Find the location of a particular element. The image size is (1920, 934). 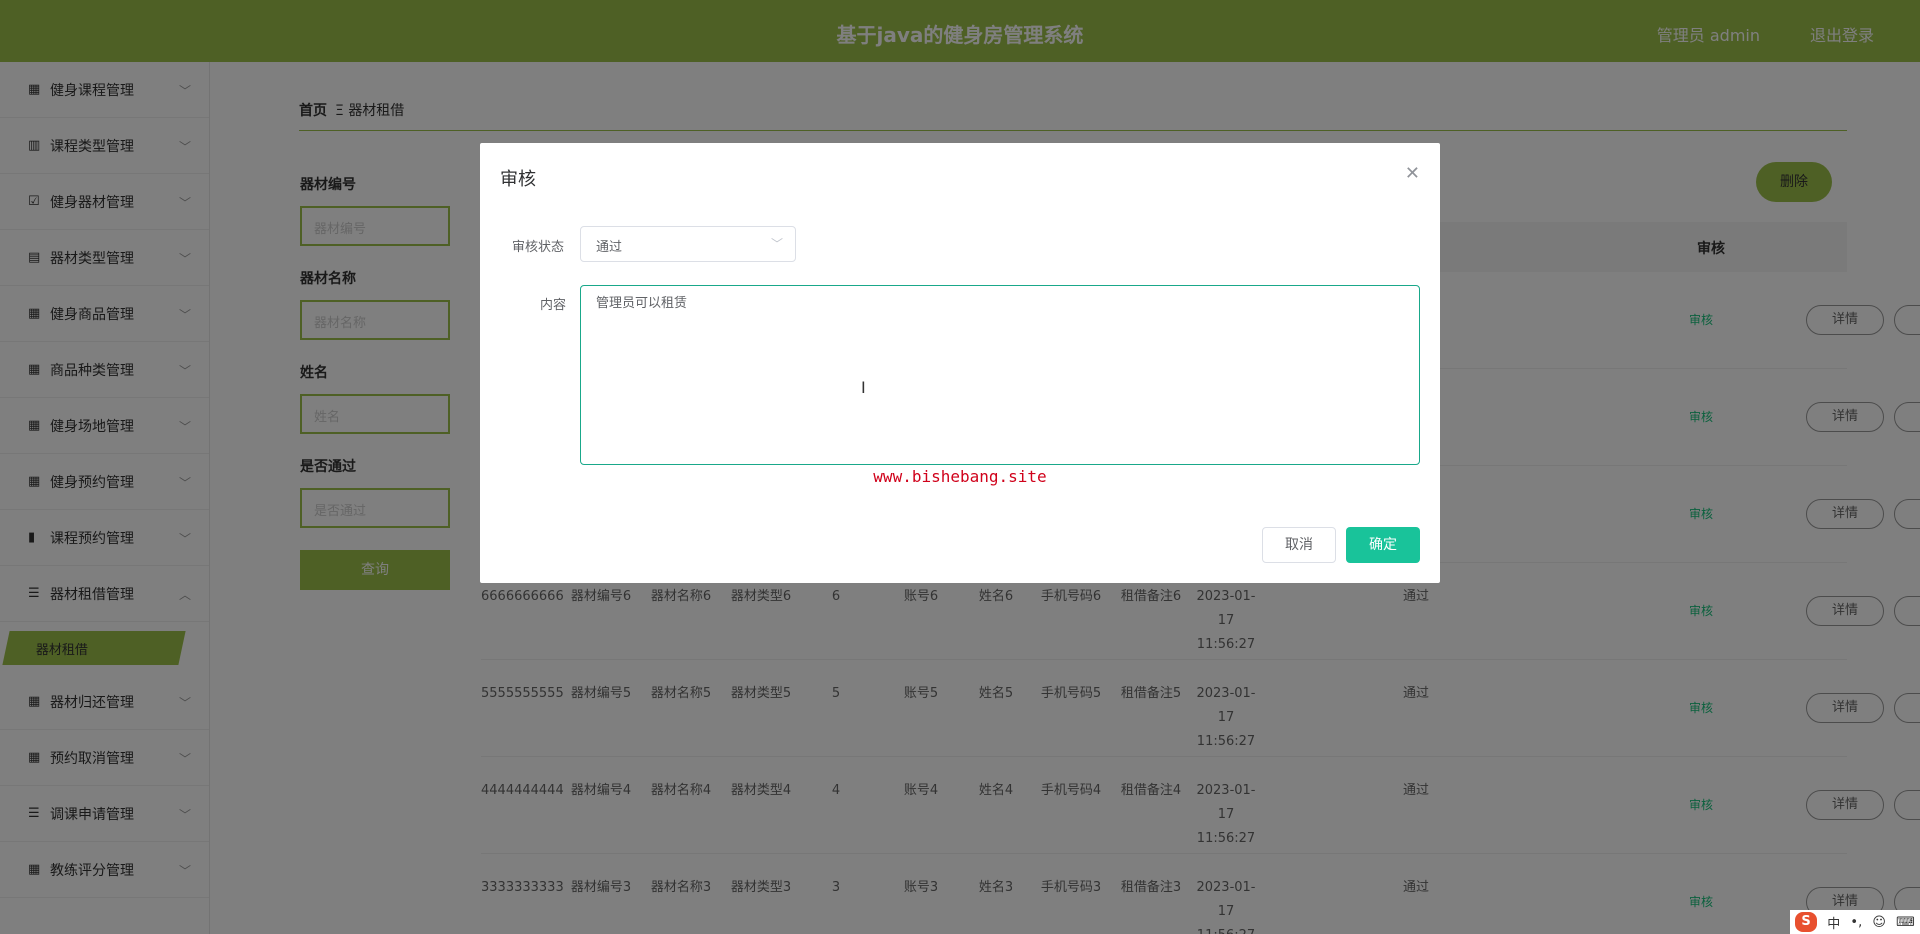

ime-toolbar: S 中 •, ☺ ⌨ is located at coordinates (1855, 922).